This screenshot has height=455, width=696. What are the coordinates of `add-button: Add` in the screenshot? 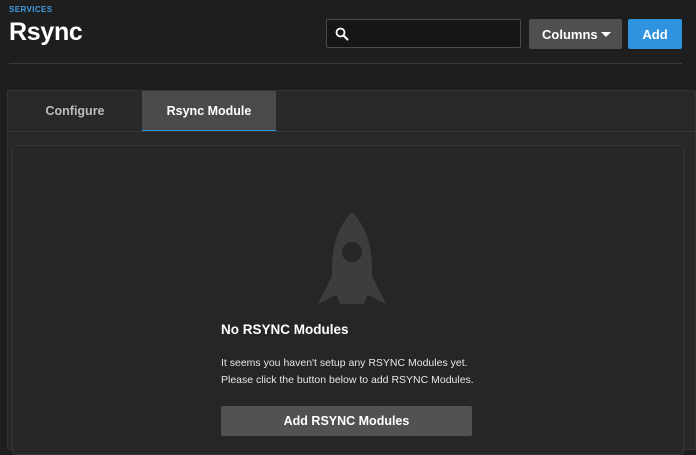 It's located at (655, 34).